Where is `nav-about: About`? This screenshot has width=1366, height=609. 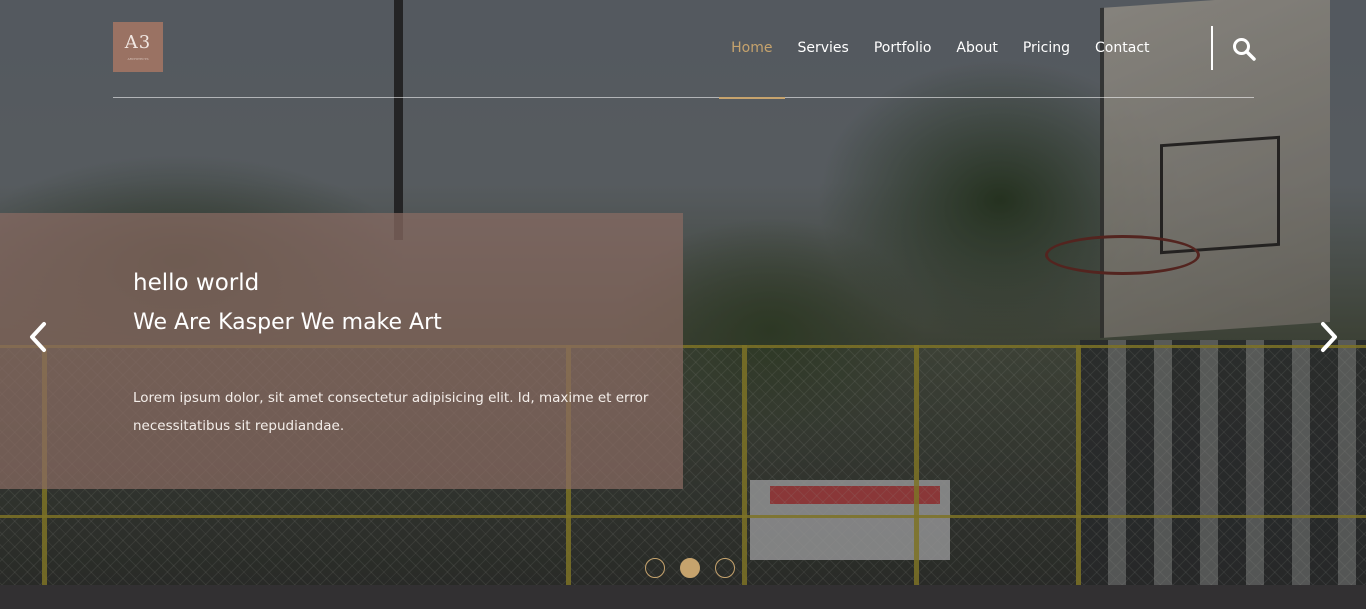 nav-about: About is located at coordinates (977, 49).